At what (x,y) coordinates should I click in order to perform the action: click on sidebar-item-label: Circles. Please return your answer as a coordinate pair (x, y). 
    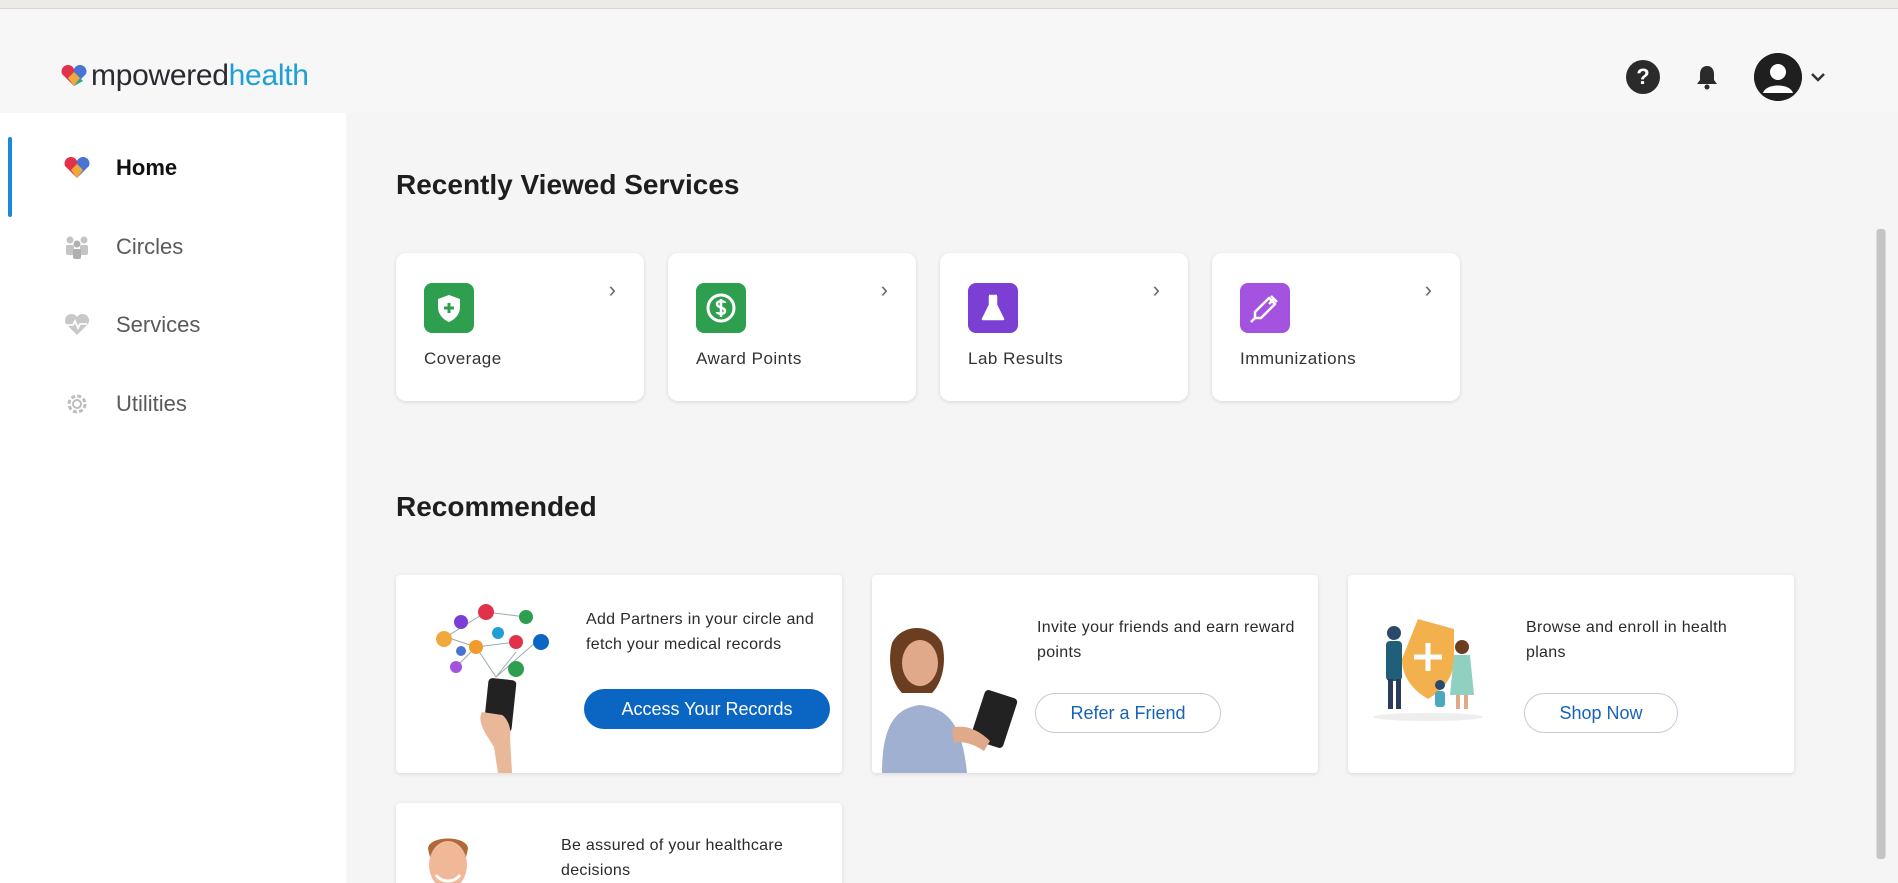
    Looking at the image, I should click on (150, 246).